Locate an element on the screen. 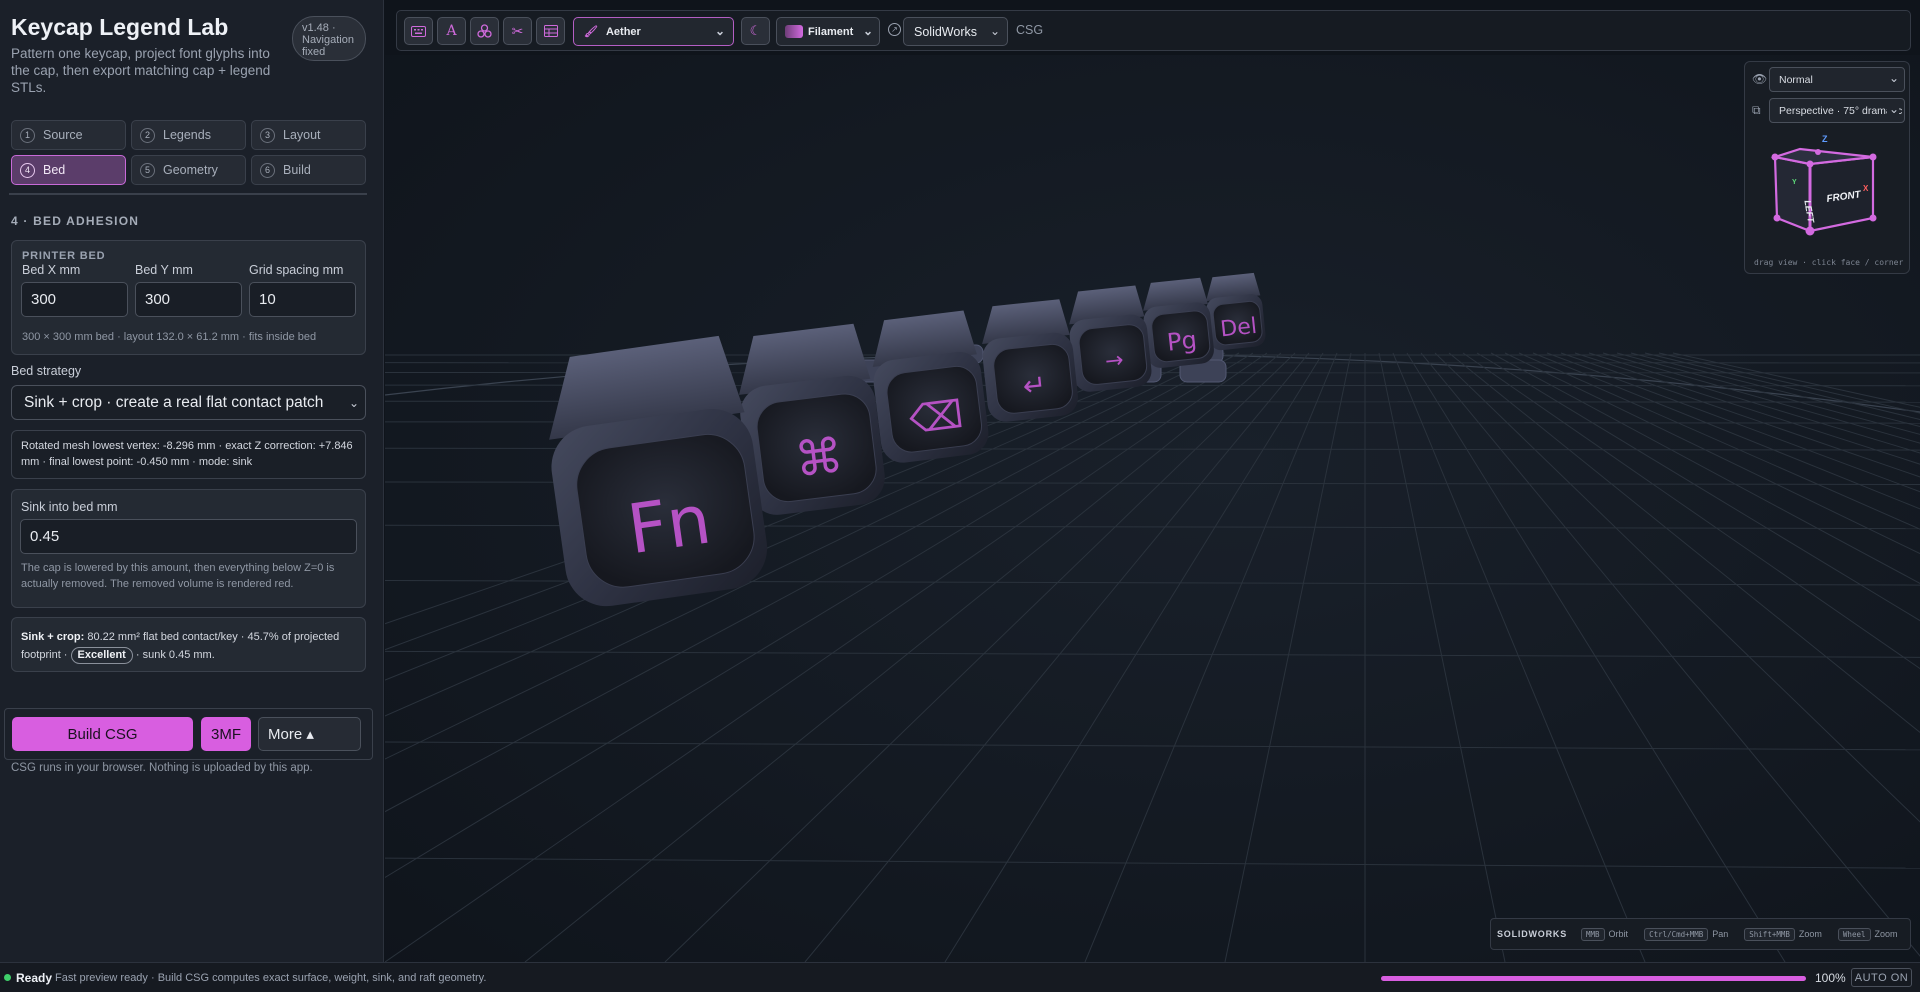  brush-icon: 🖌 is located at coordinates (591, 32).